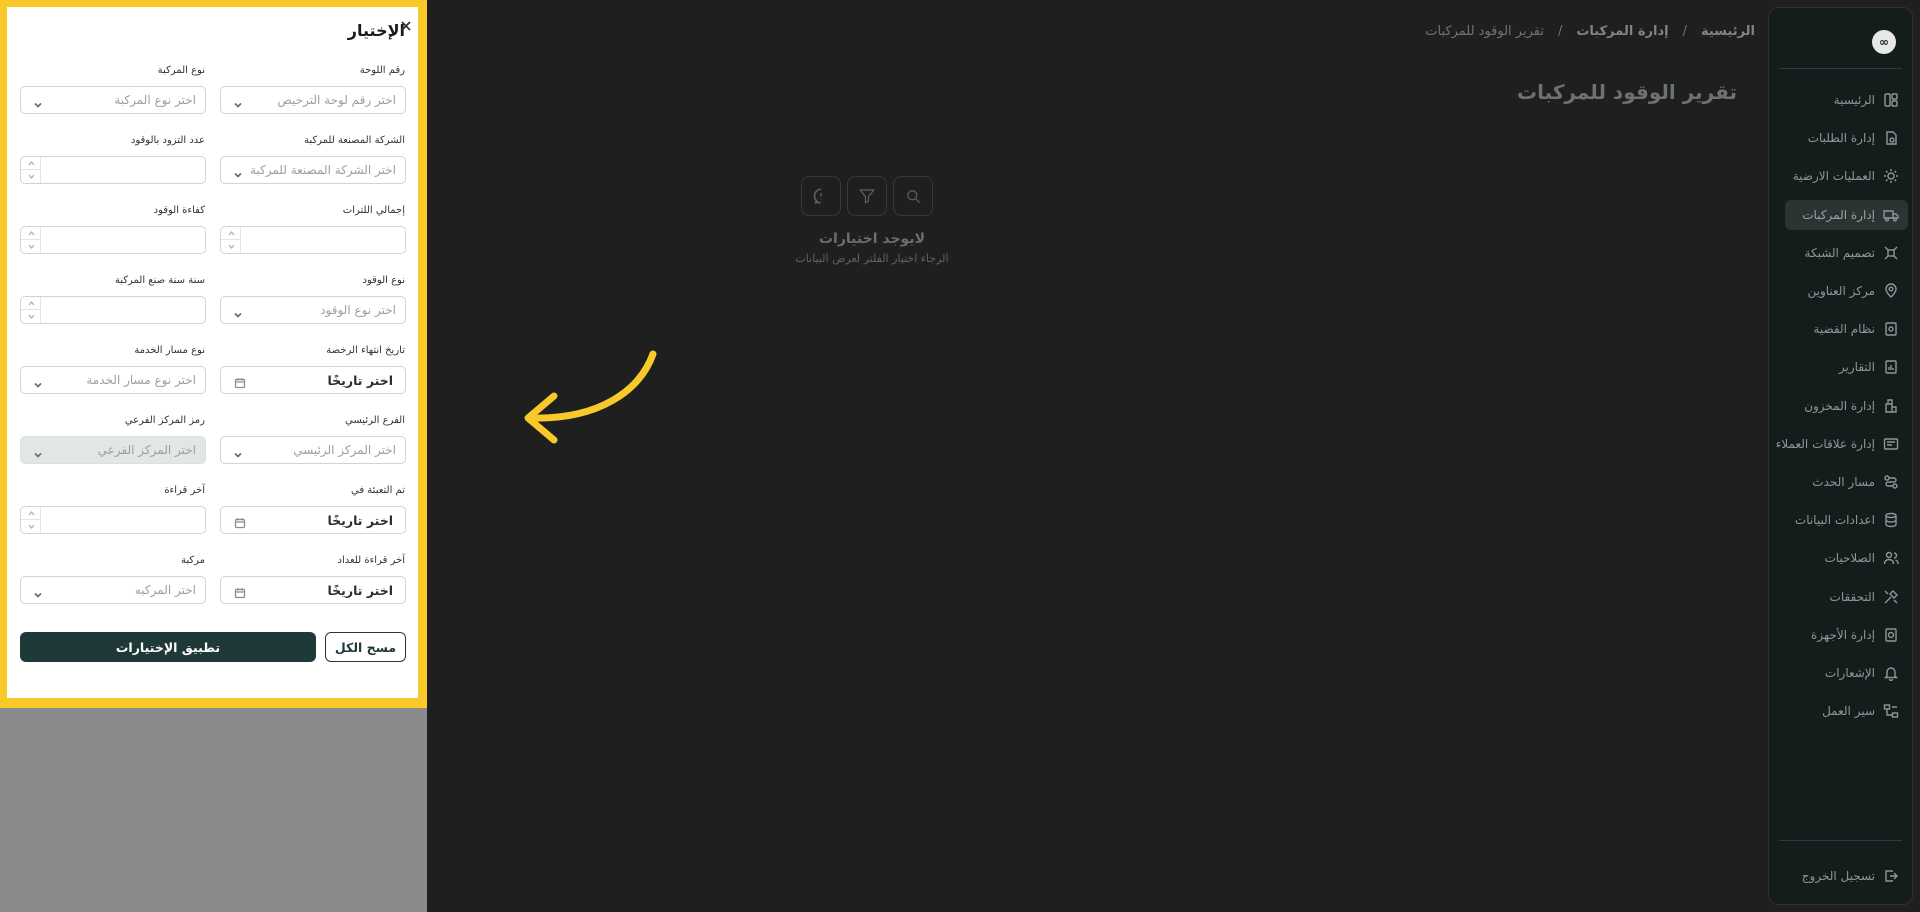 This screenshot has height=912, width=1920. Describe the element at coordinates (1846, 291) in the screenshot. I see `sidebar-item: مركز العناوين` at that location.